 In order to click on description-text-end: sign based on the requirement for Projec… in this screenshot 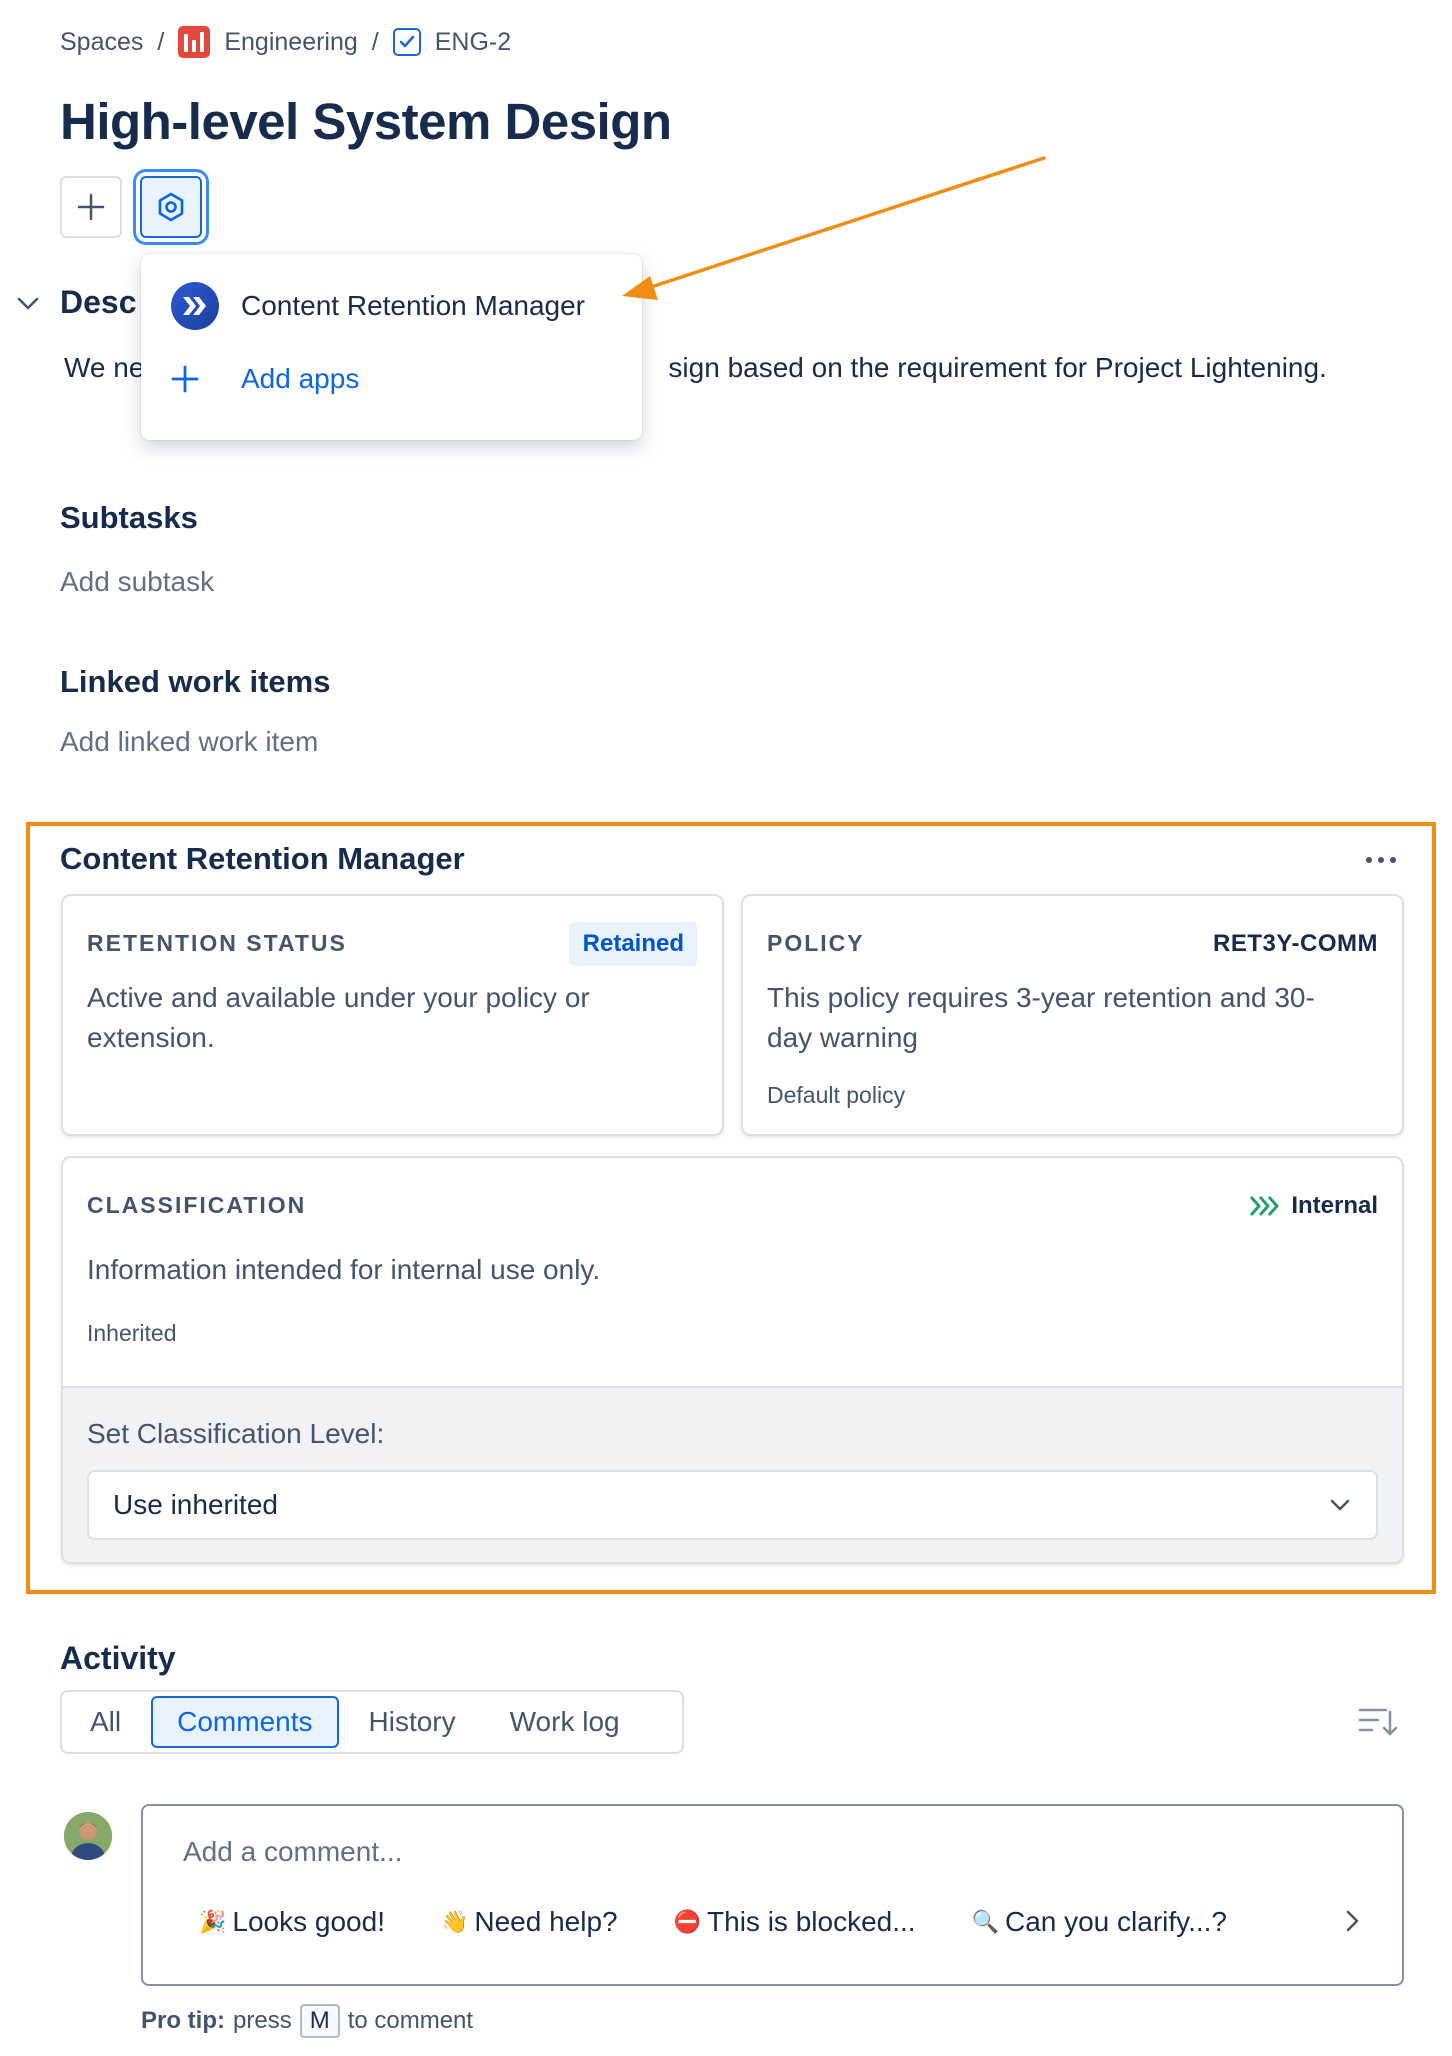, I will do `click(997, 367)`.